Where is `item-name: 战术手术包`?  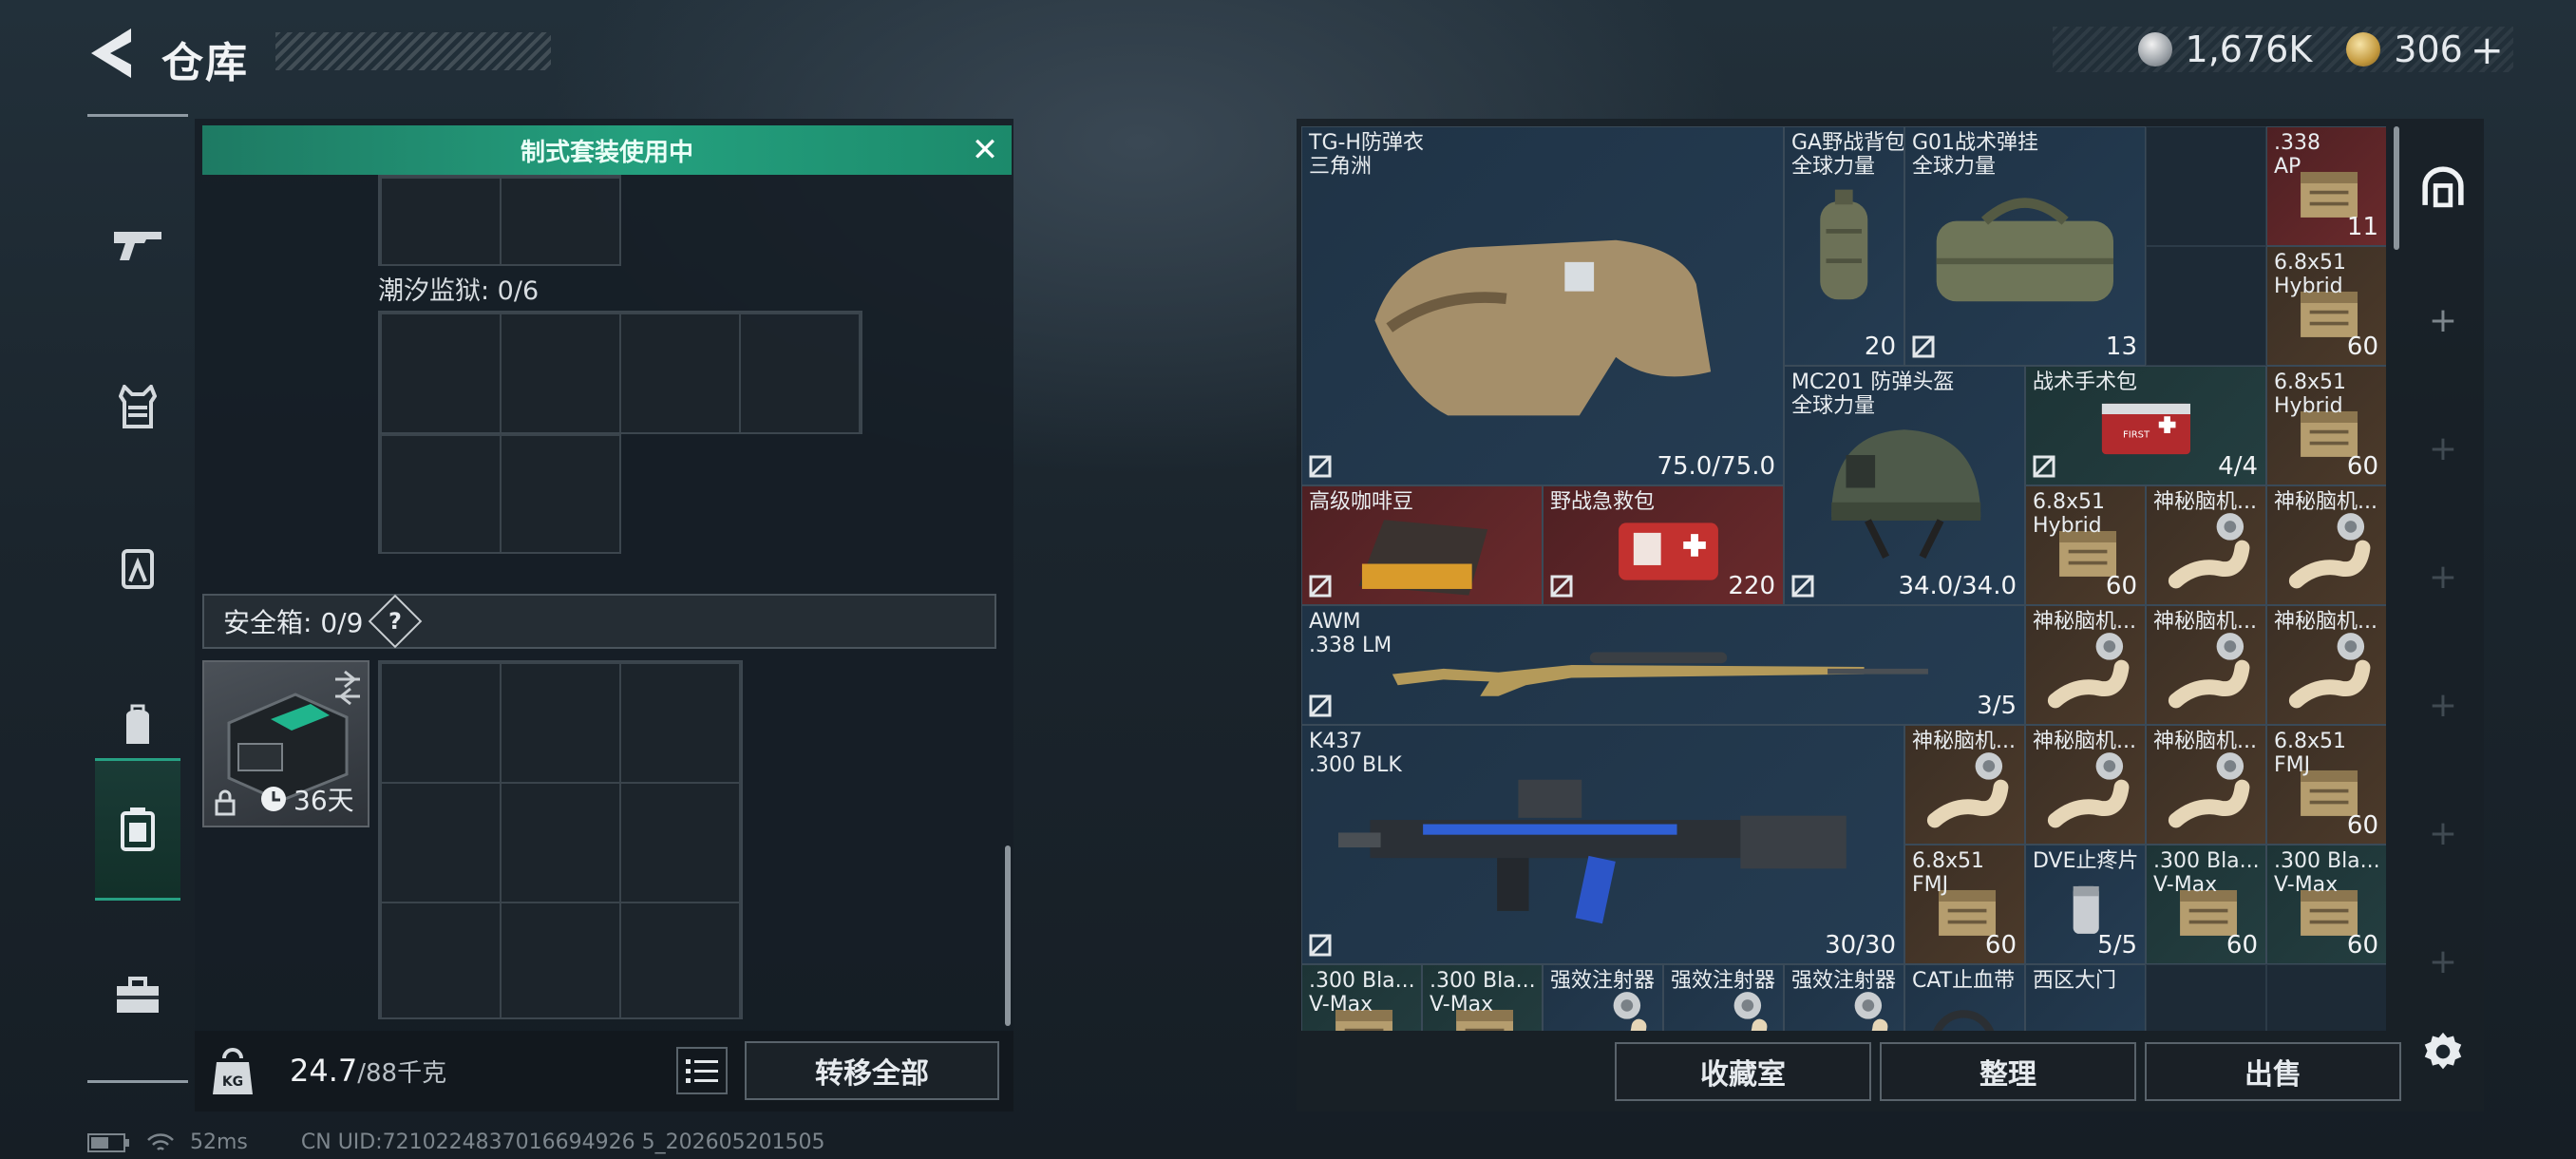
item-name: 战术手术包 is located at coordinates (2085, 382).